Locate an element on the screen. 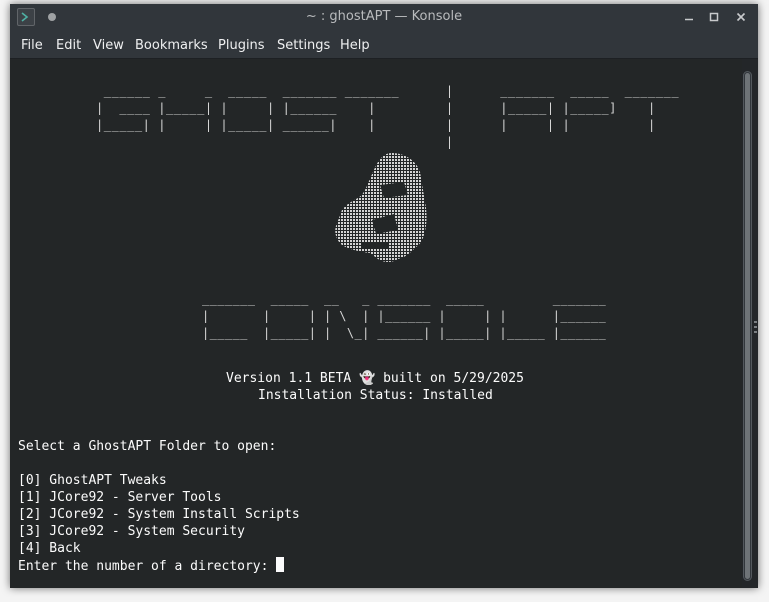 This screenshot has width=769, height=602. scrollbar-thumb is located at coordinates (747, 326).